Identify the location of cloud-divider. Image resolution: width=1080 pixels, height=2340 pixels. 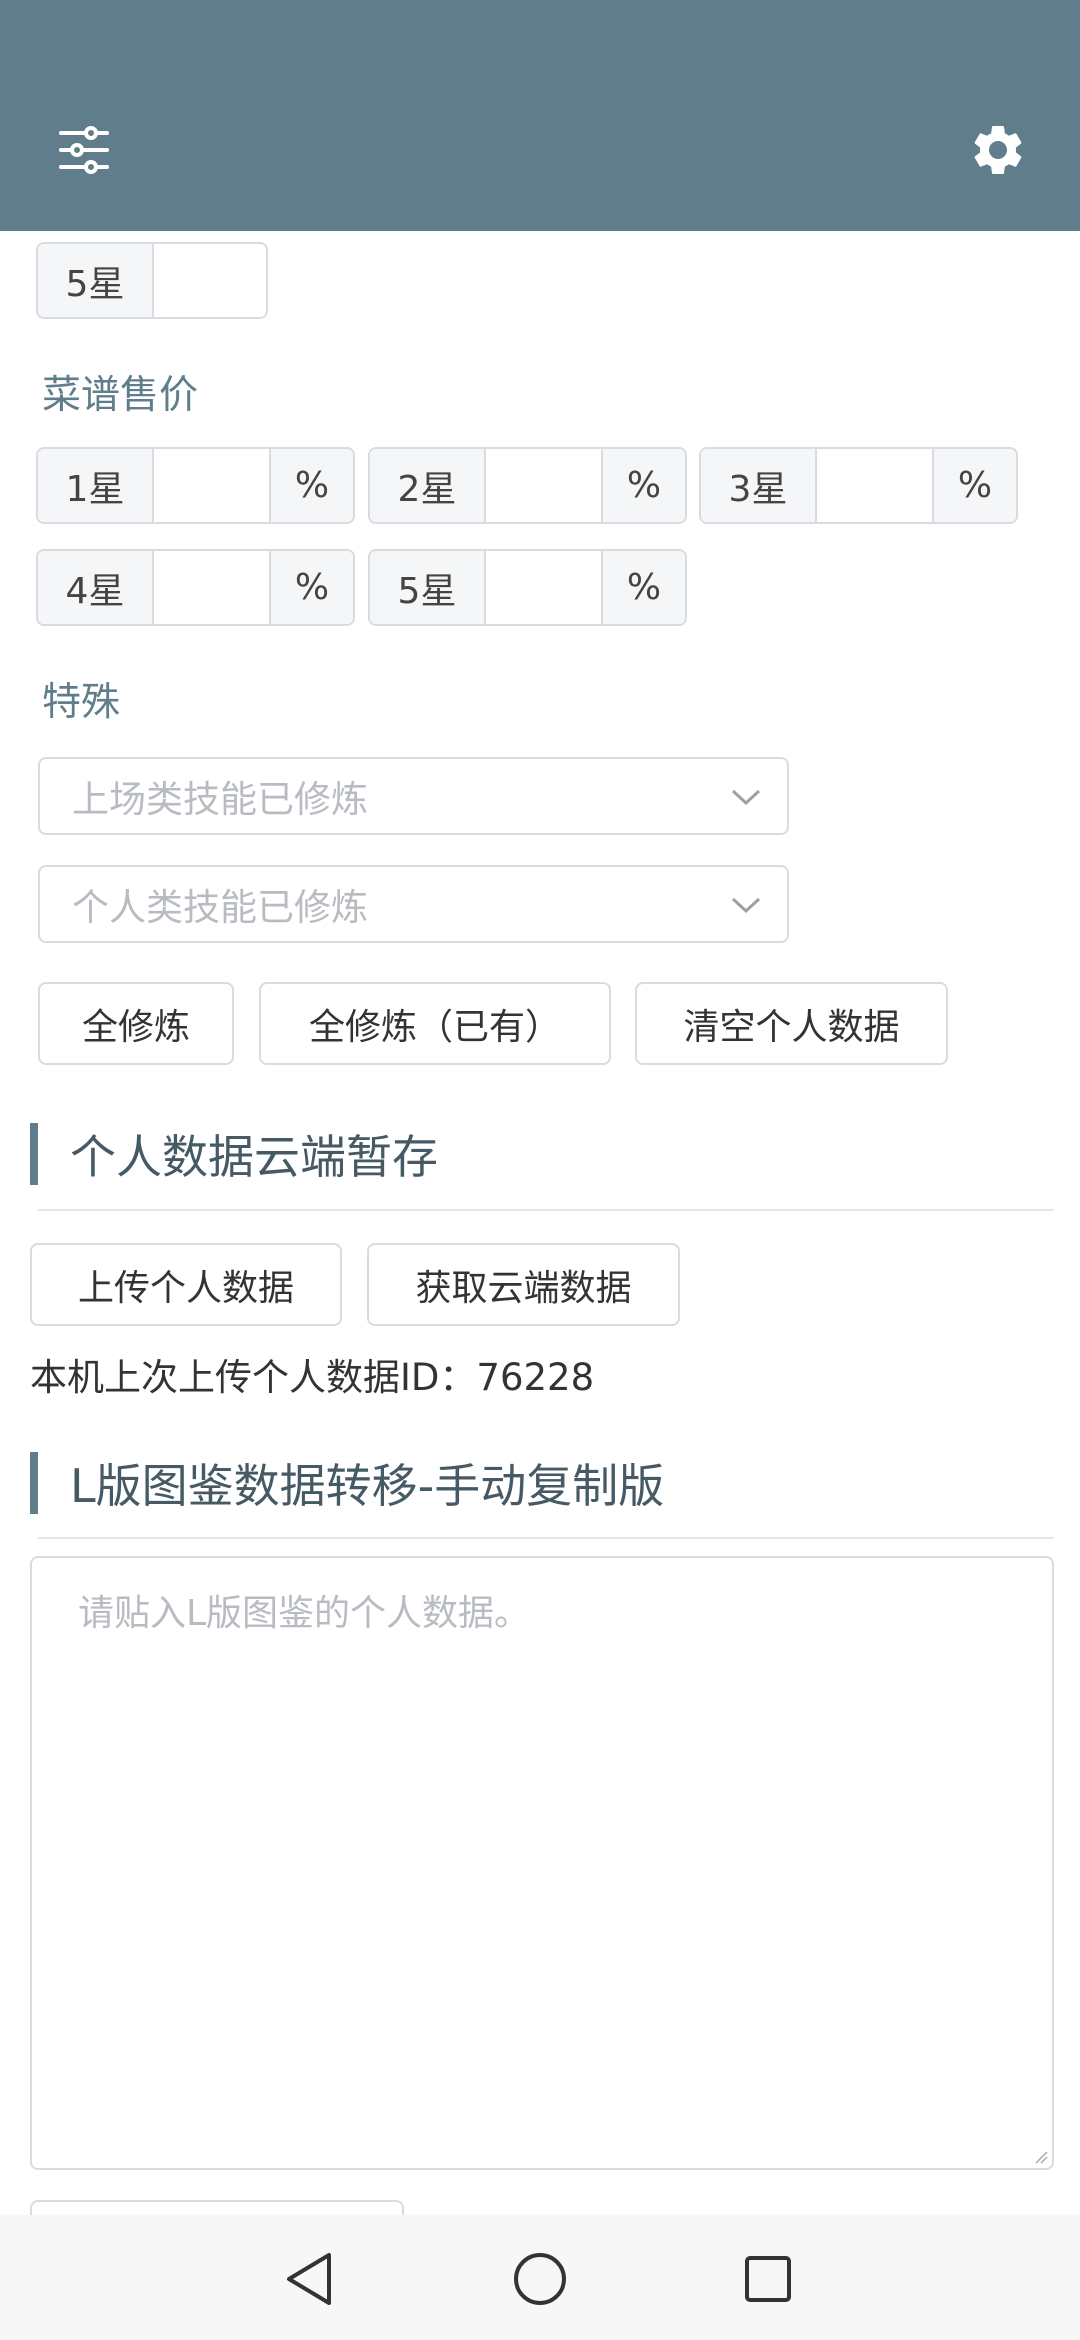
(546, 1210).